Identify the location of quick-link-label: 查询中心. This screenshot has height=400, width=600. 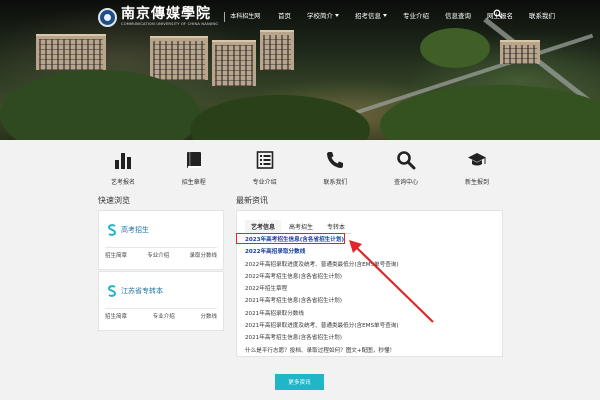
(406, 182).